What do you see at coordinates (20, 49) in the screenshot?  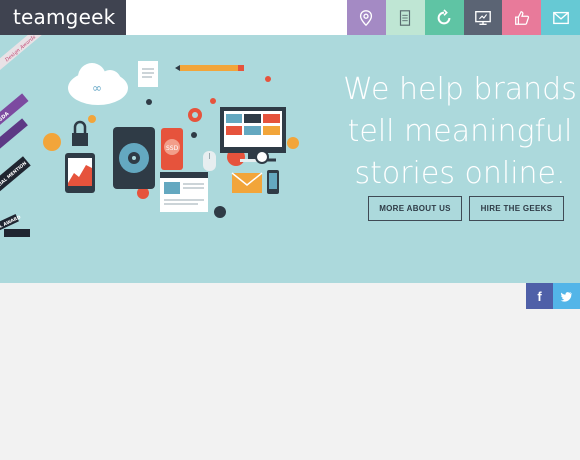 I see `ribbon-label: Design Awards` at bounding box center [20, 49].